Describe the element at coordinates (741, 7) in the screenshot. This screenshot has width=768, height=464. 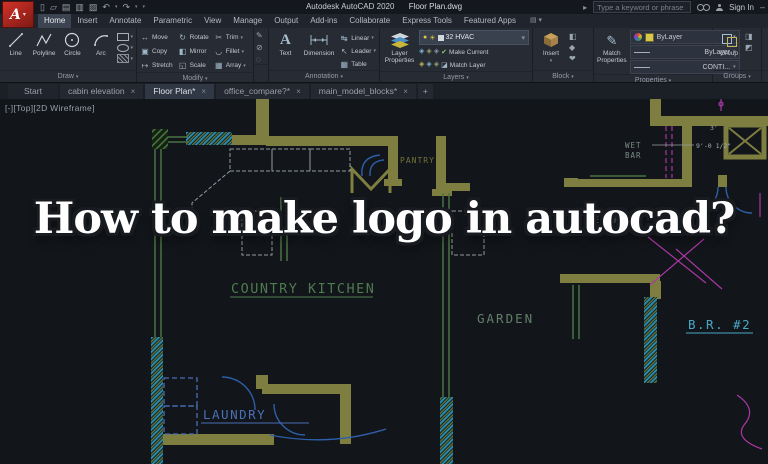
I see `sign-in-link: Sign In` at that location.